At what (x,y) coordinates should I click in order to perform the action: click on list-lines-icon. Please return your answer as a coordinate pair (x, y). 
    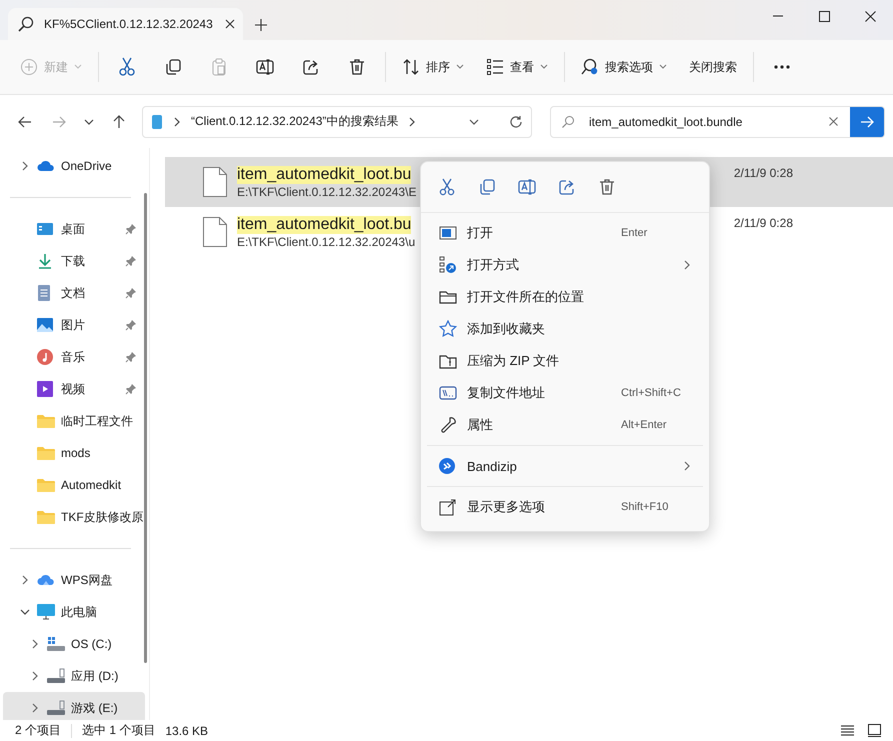
    Looking at the image, I should click on (847, 730).